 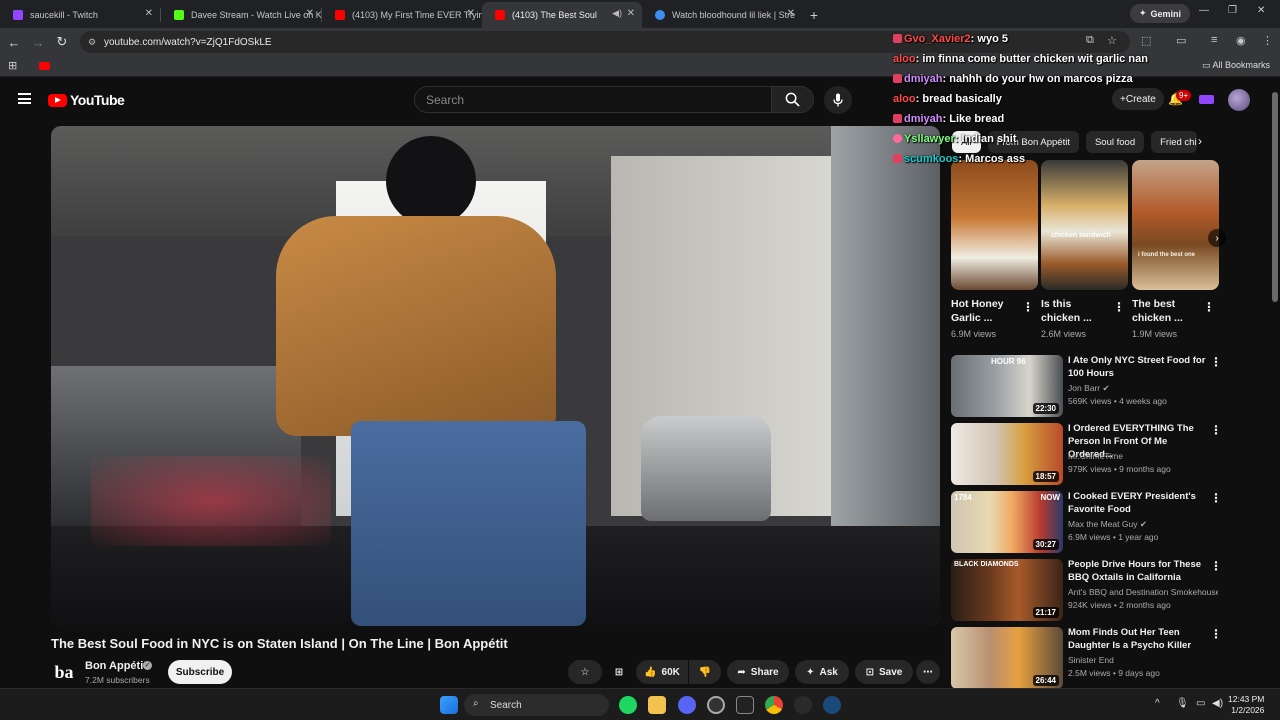 What do you see at coordinates (1217, 238) in the screenshot?
I see `shorts-next-arrow-icon: ›` at bounding box center [1217, 238].